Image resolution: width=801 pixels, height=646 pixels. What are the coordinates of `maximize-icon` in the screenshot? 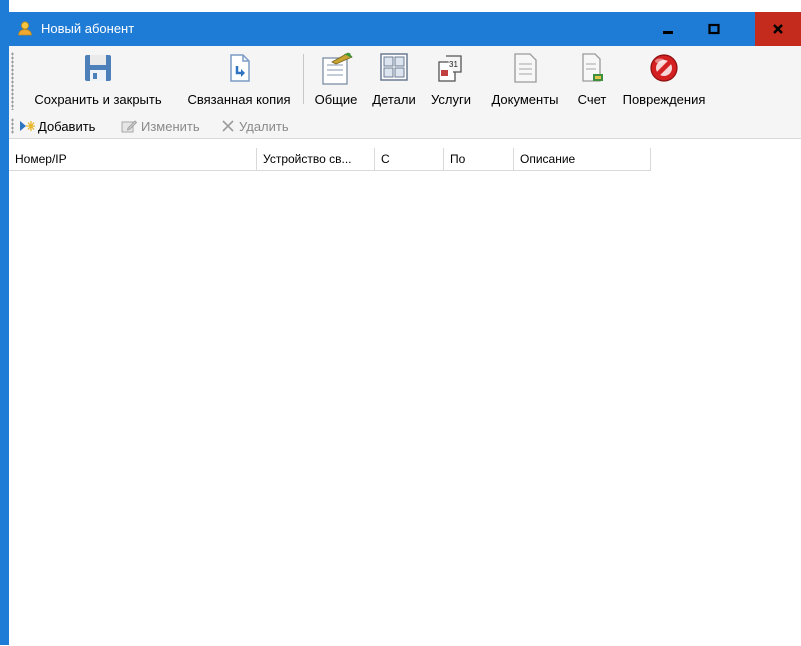 It's located at (714, 29).